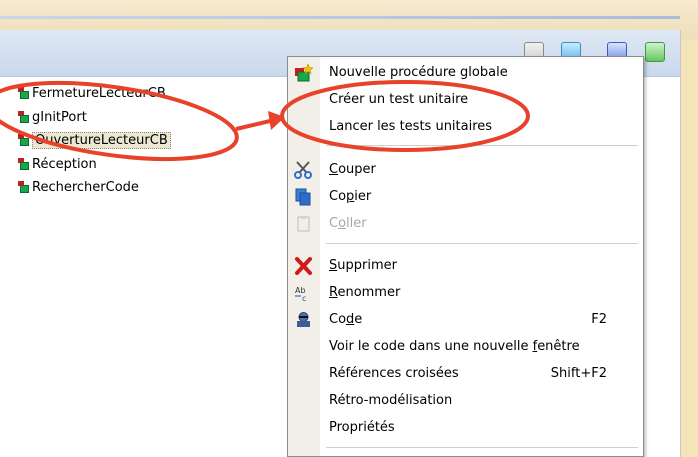 The image size is (698, 457). I want to click on annotation-arrow, so click(253, 125).